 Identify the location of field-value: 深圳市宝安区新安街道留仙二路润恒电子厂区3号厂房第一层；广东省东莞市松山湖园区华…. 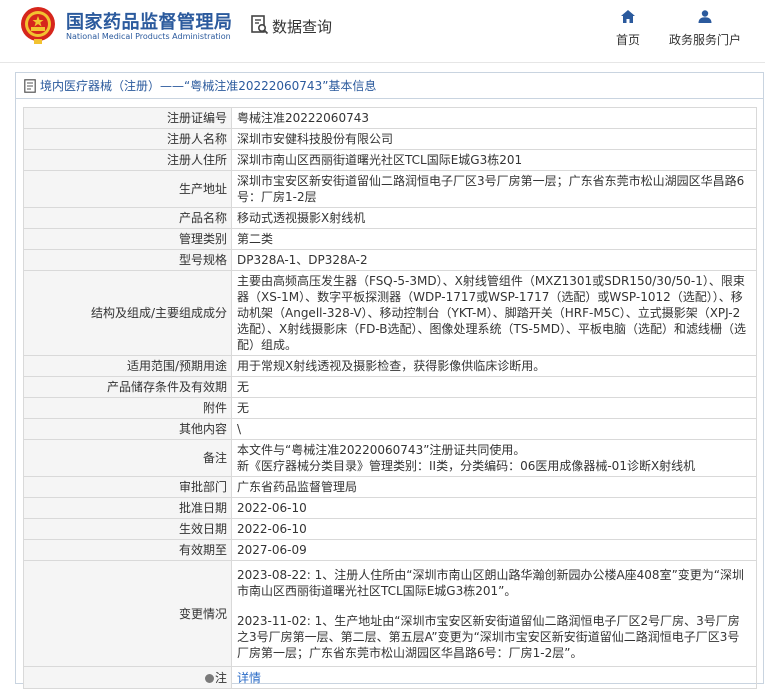
(494, 189).